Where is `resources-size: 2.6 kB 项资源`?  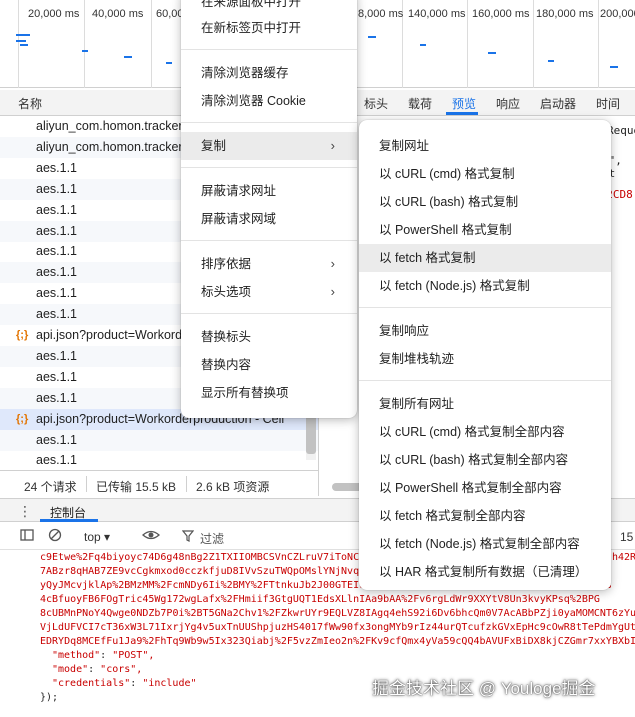 resources-size: 2.6 kB 项资源 is located at coordinates (233, 487).